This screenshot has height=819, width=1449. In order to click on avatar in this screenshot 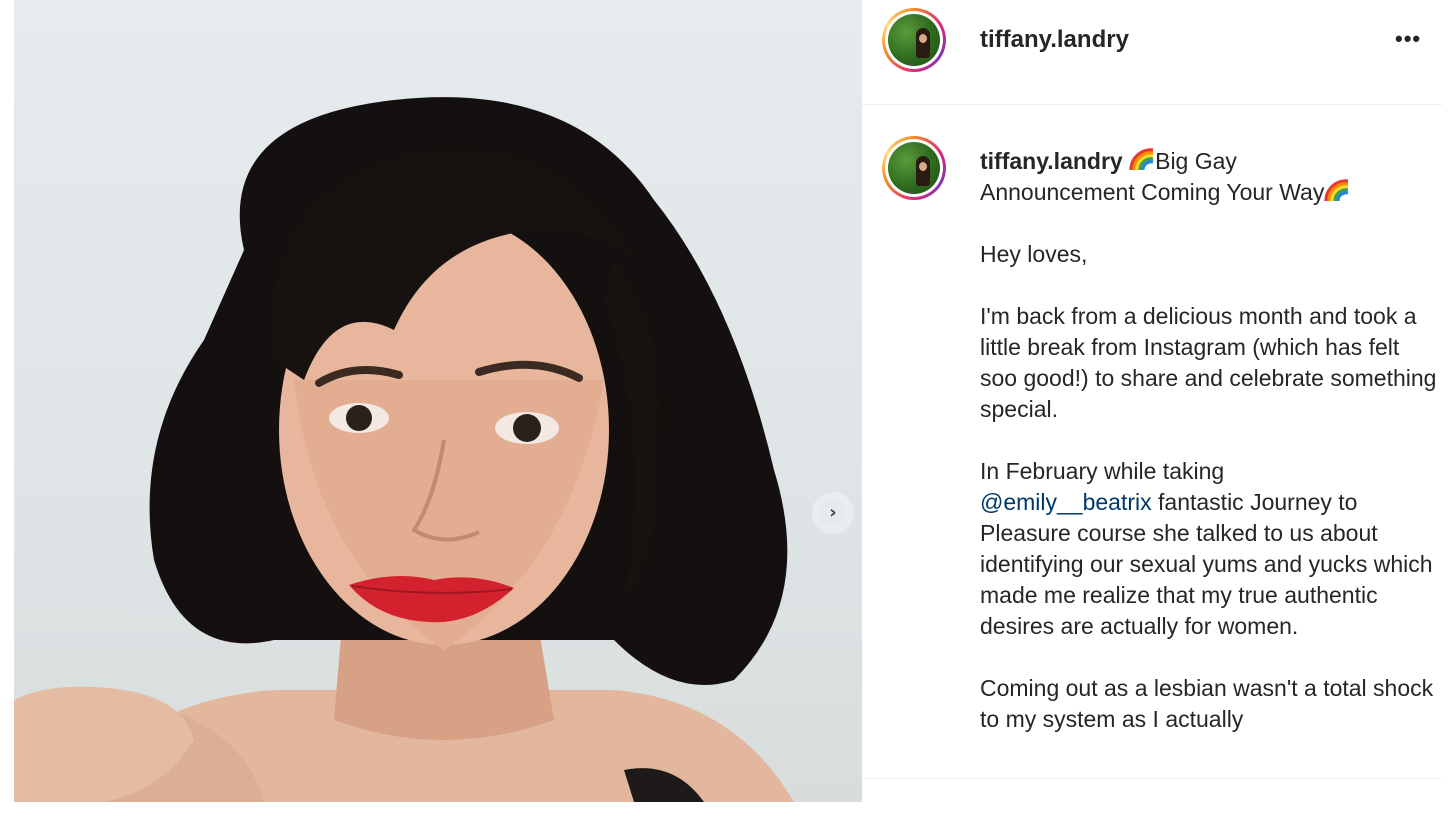, I will do `click(914, 40)`.